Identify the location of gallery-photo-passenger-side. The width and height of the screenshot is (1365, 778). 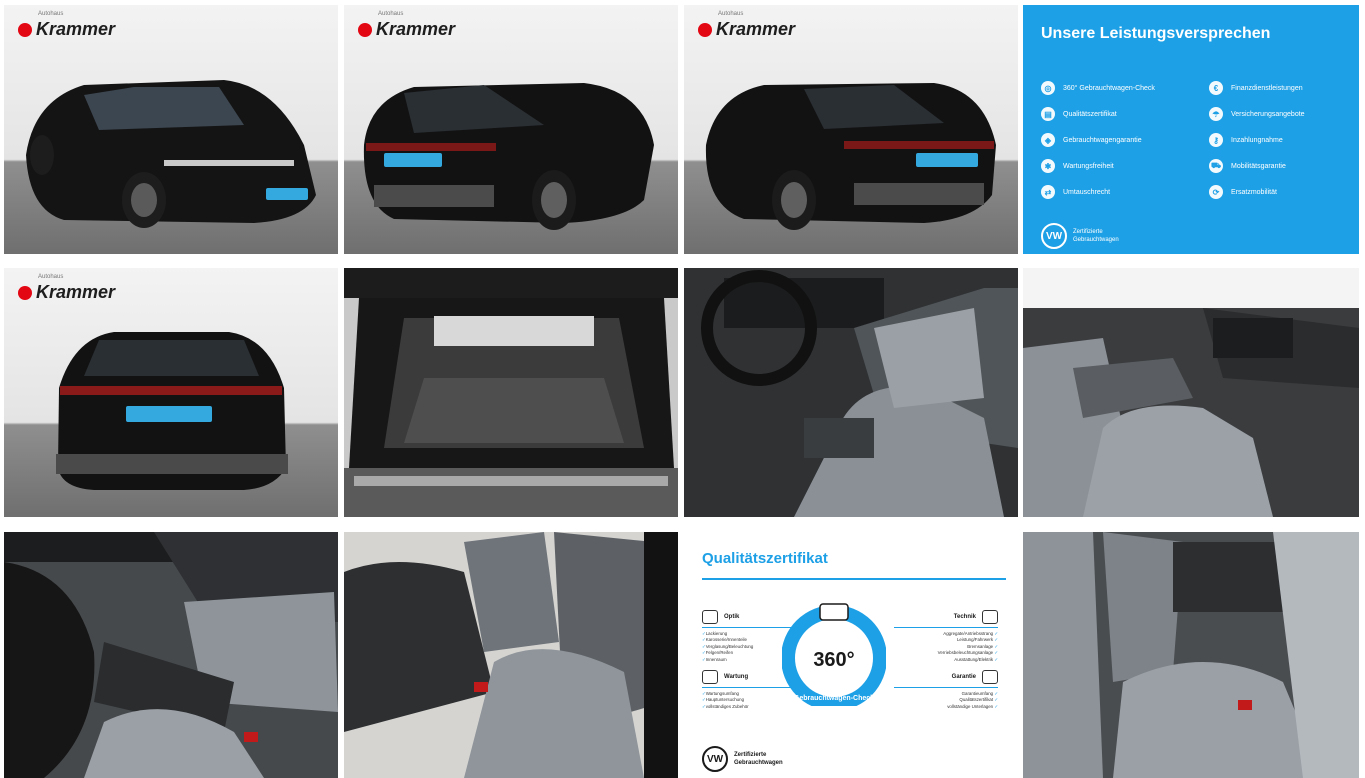
(1191, 392).